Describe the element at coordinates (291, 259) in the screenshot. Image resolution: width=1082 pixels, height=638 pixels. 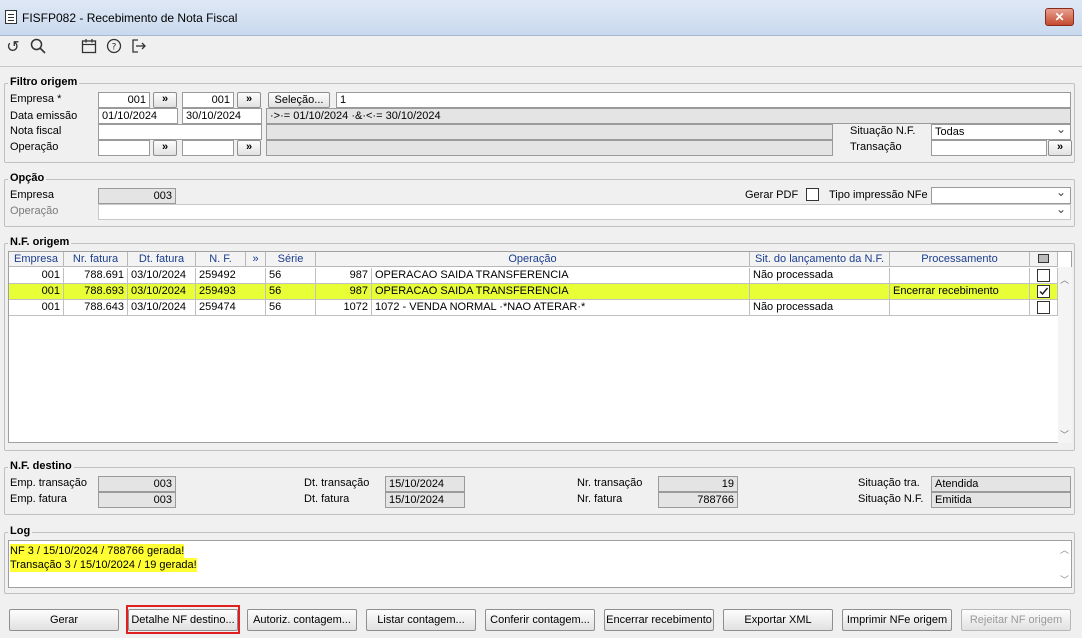
I see `col-header-serie: Série` at that location.